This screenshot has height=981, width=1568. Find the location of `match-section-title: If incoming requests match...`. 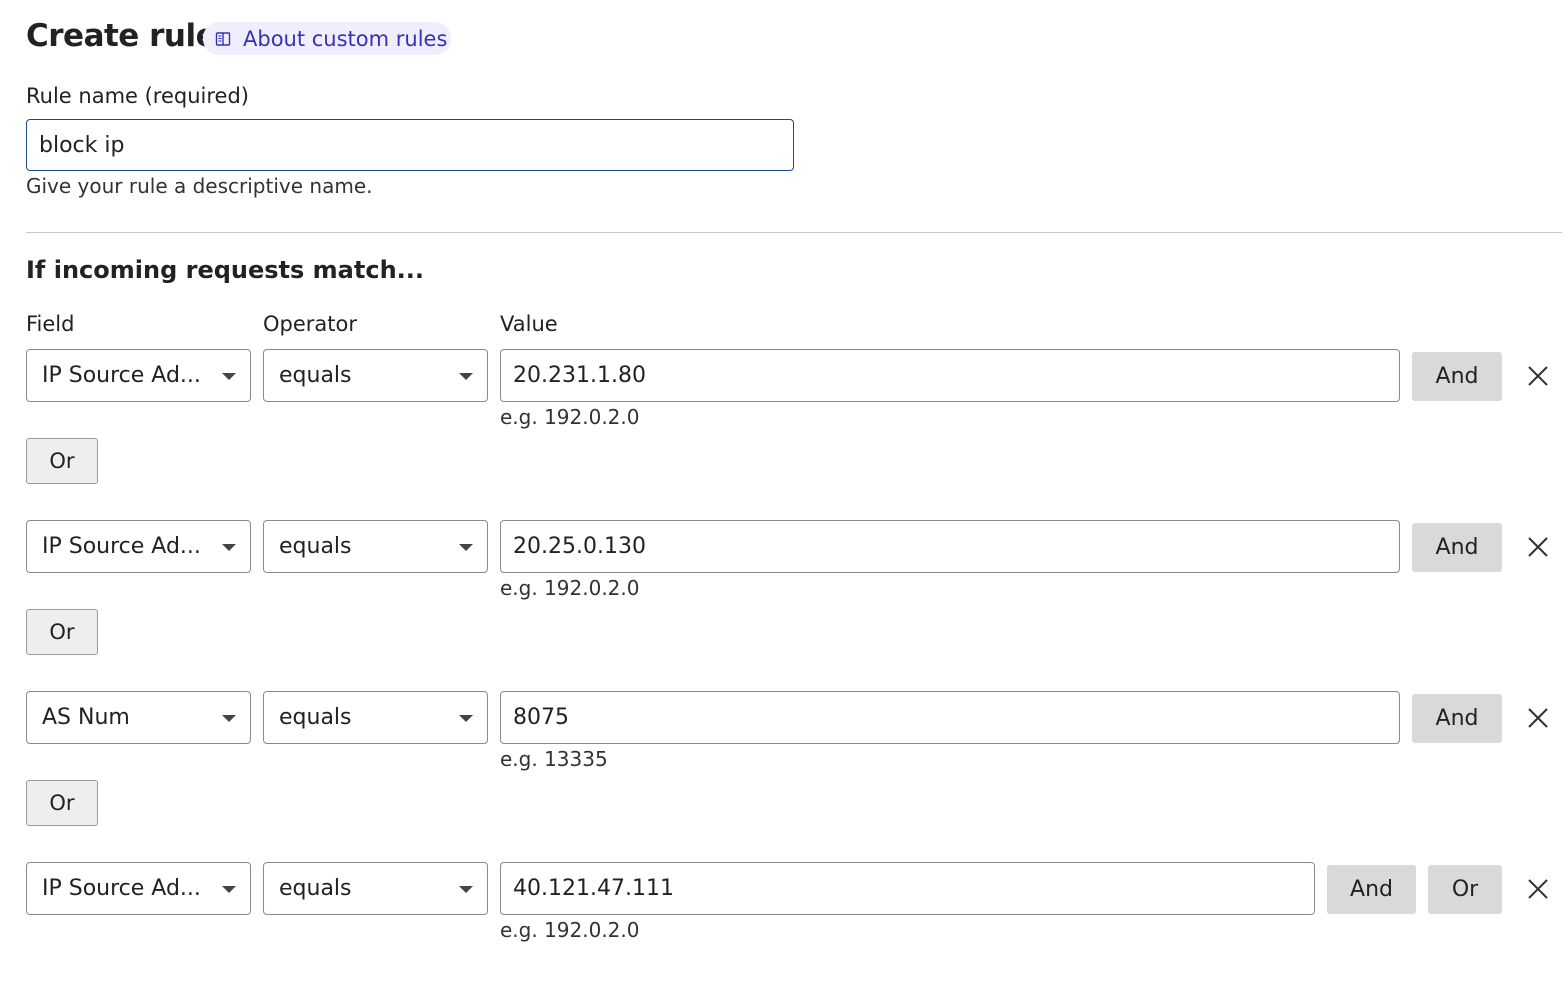

match-section-title: If incoming requests match... is located at coordinates (225, 270).